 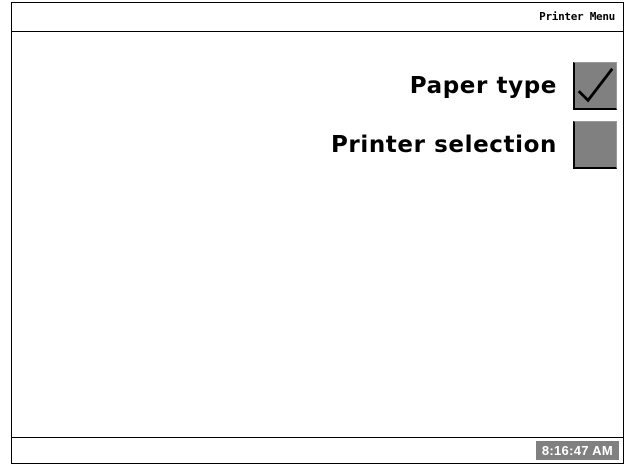 What do you see at coordinates (317, 17) in the screenshot?
I see `title-bar: Printer Menu` at bounding box center [317, 17].